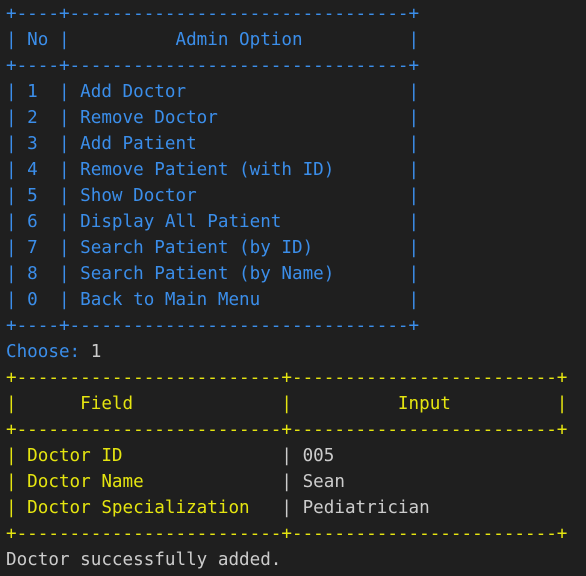  What do you see at coordinates (213, 274) in the screenshot?
I see `menu-row-search-by-name: | 8 | Search Patient (by Name) |` at bounding box center [213, 274].